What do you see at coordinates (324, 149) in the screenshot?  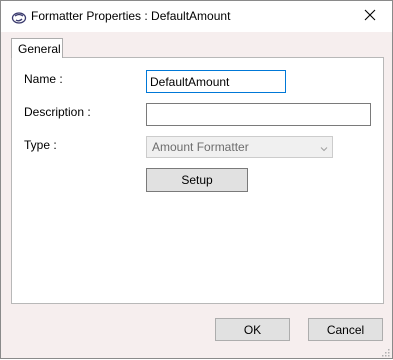 I see `chevron-down-icon` at bounding box center [324, 149].